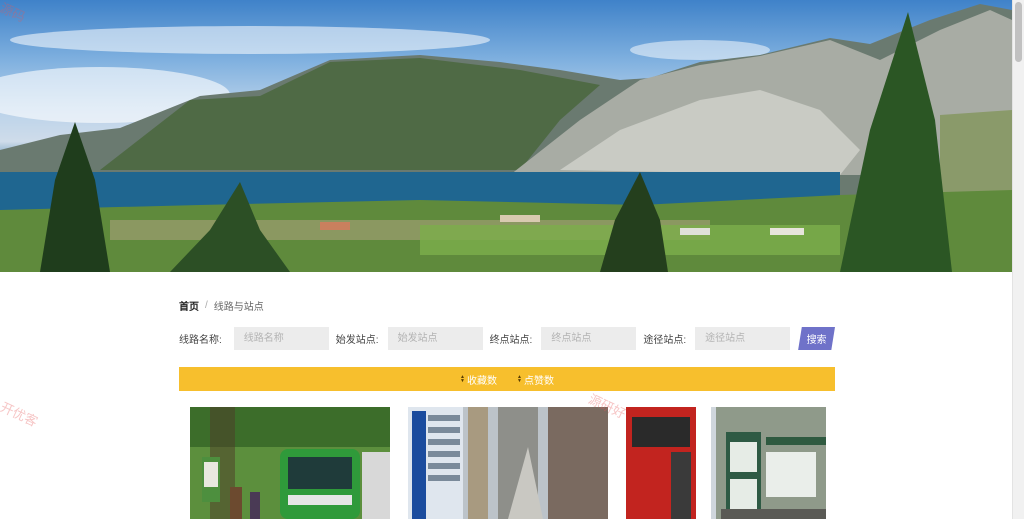 The image size is (1024, 519). What do you see at coordinates (511, 340) in the screenshot?
I see `end-station-label: 终点站点:` at bounding box center [511, 340].